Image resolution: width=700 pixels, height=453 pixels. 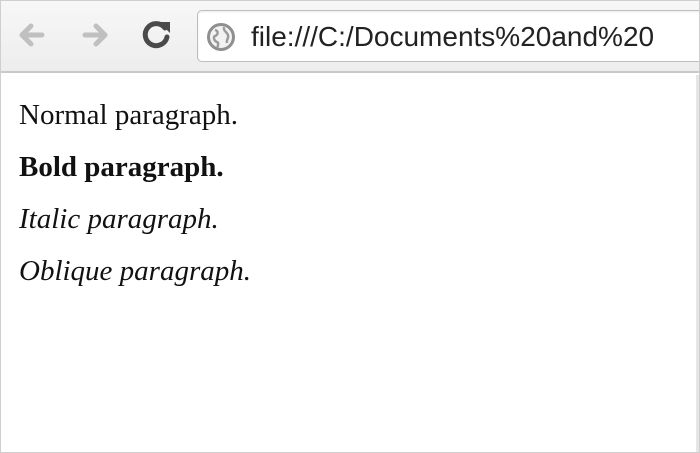 I want to click on bold-paragraph: Bold paragraph., so click(x=121, y=167).